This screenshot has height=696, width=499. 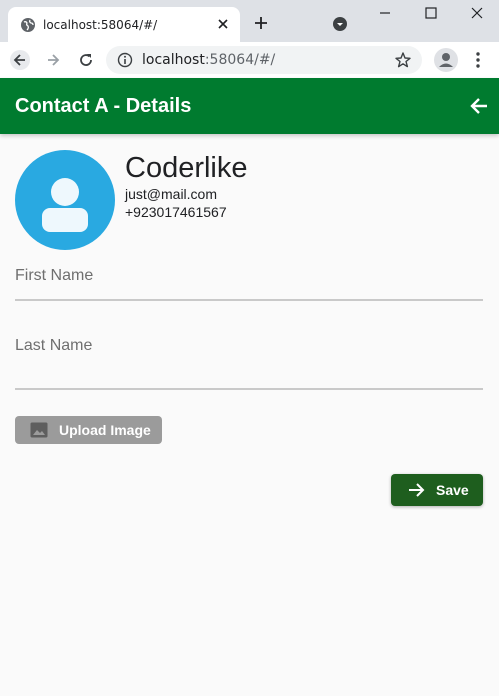 I want to click on image-icon, so click(x=39, y=430).